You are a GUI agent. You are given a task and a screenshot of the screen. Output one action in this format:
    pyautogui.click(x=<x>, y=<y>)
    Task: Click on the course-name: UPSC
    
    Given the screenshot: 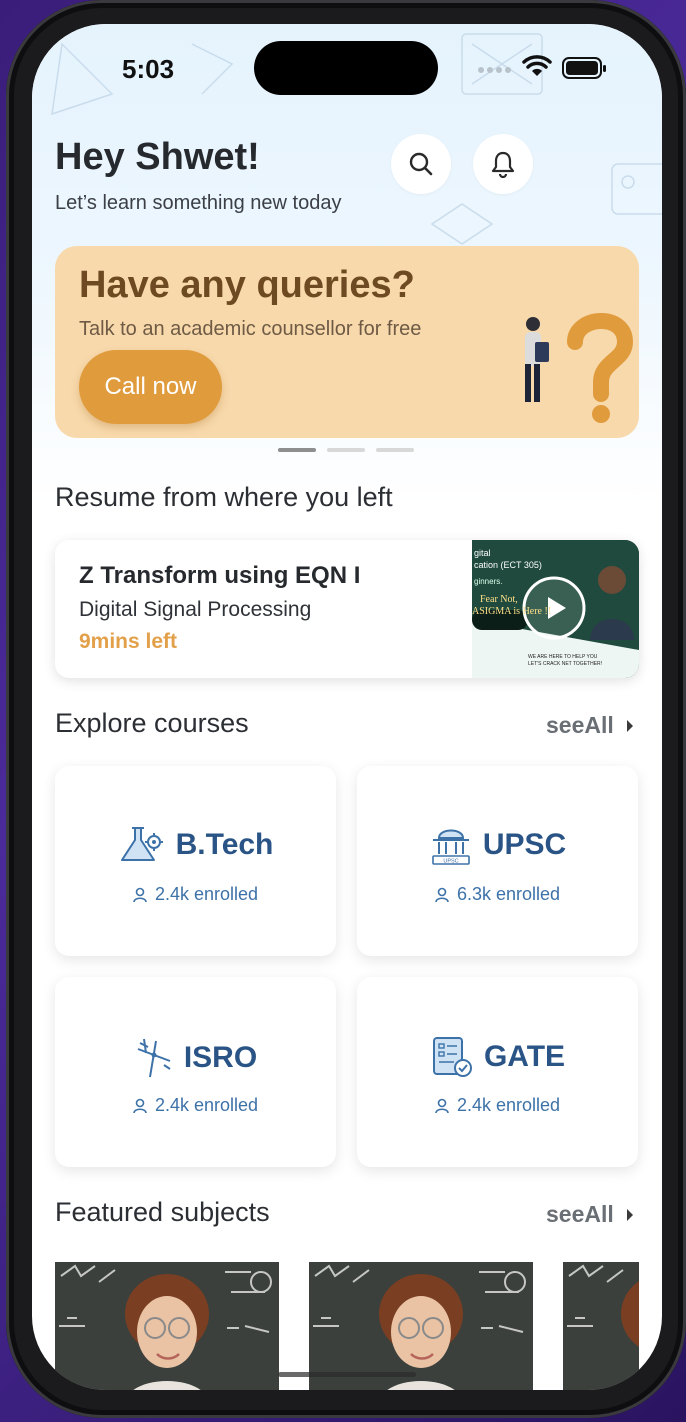 What is the action you would take?
    pyautogui.click(x=524, y=844)
    